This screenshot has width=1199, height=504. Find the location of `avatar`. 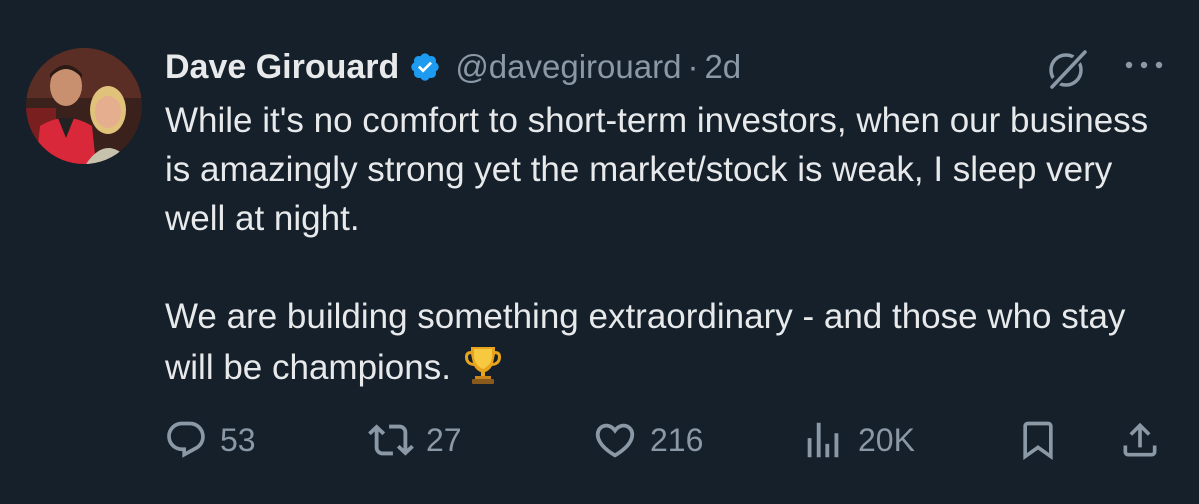

avatar is located at coordinates (84, 106).